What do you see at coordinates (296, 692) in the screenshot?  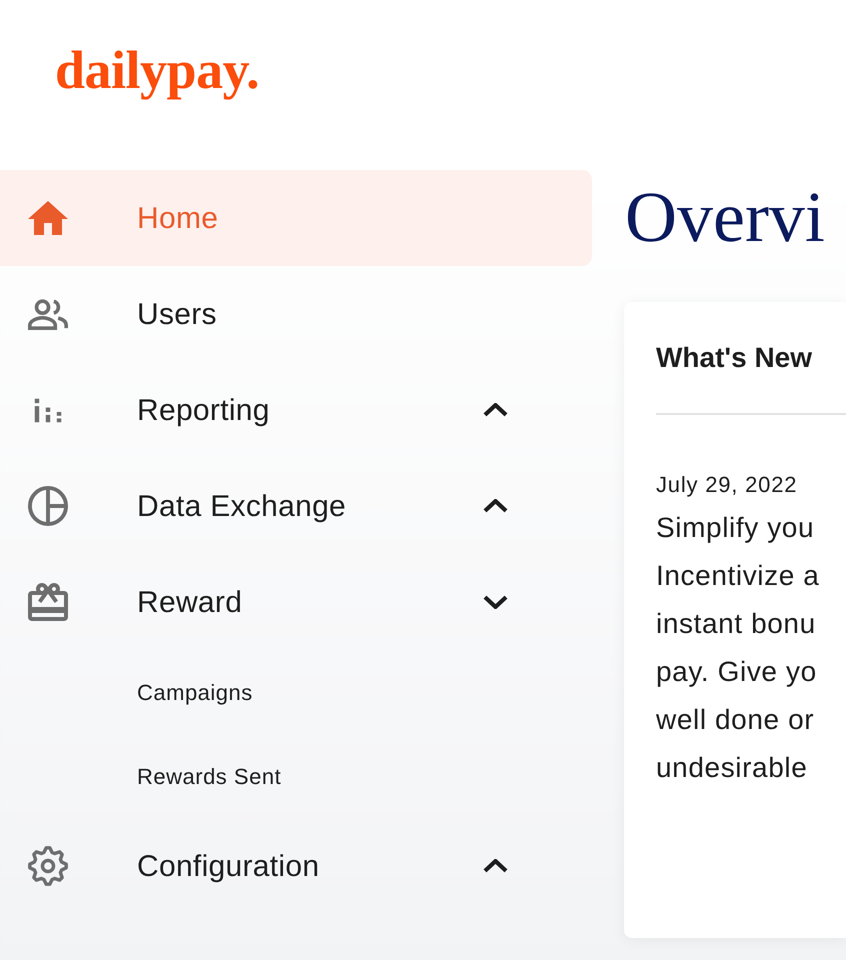 I see `submenu-item: Campaigns` at bounding box center [296, 692].